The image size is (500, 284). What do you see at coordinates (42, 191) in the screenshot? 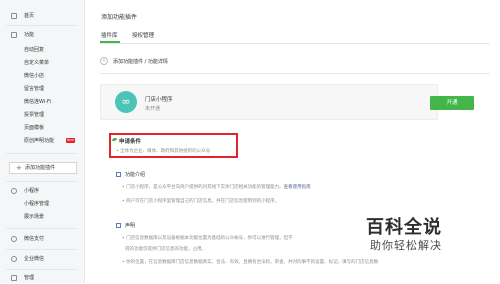
I see `sidebar-section-mini-program: 小程序` at bounding box center [42, 191].